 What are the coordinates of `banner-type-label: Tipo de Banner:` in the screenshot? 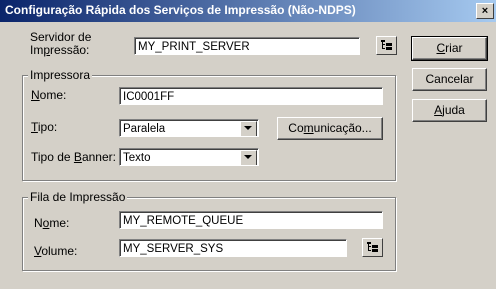 It's located at (73, 157).